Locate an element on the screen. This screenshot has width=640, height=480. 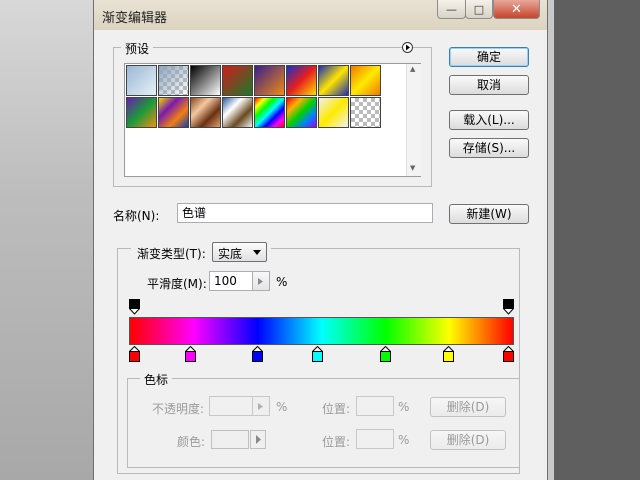
opacity-location-input is located at coordinates (375, 406).